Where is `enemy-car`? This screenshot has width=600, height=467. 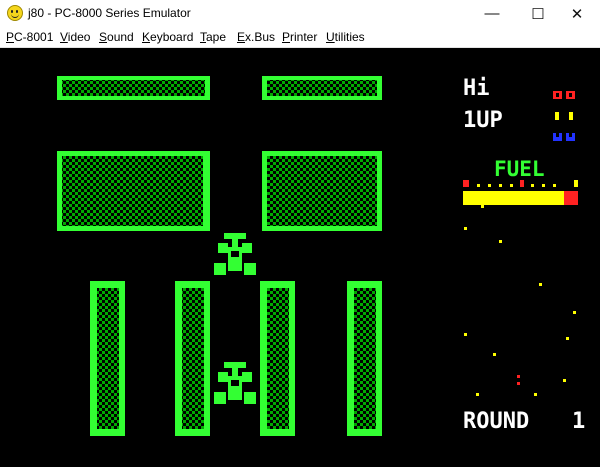 enemy-car is located at coordinates (235, 254).